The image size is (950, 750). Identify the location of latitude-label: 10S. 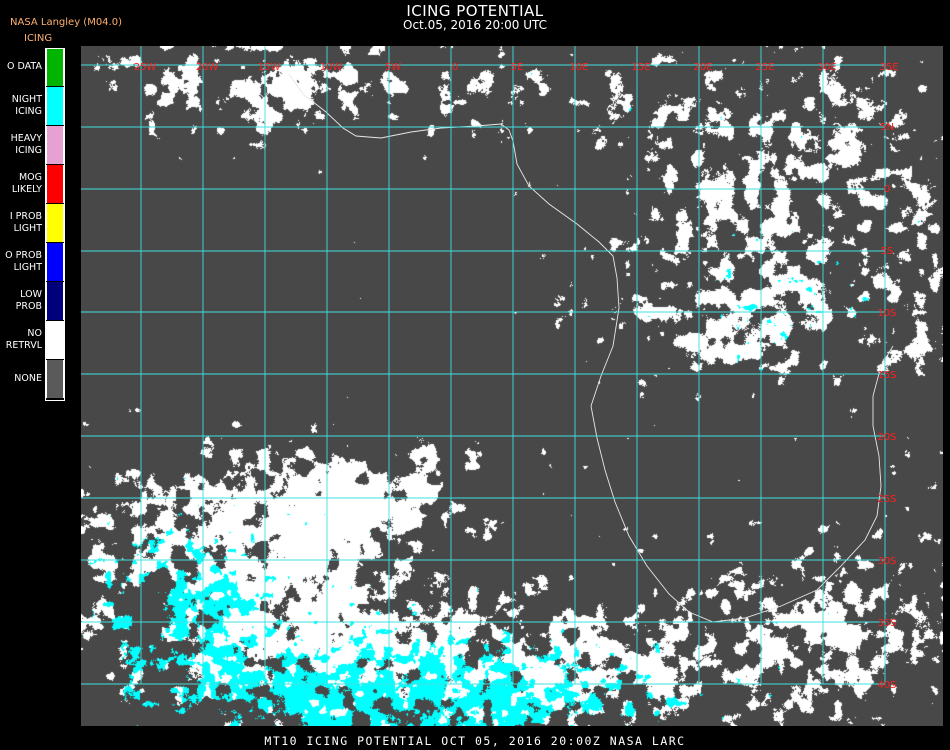
(886, 313).